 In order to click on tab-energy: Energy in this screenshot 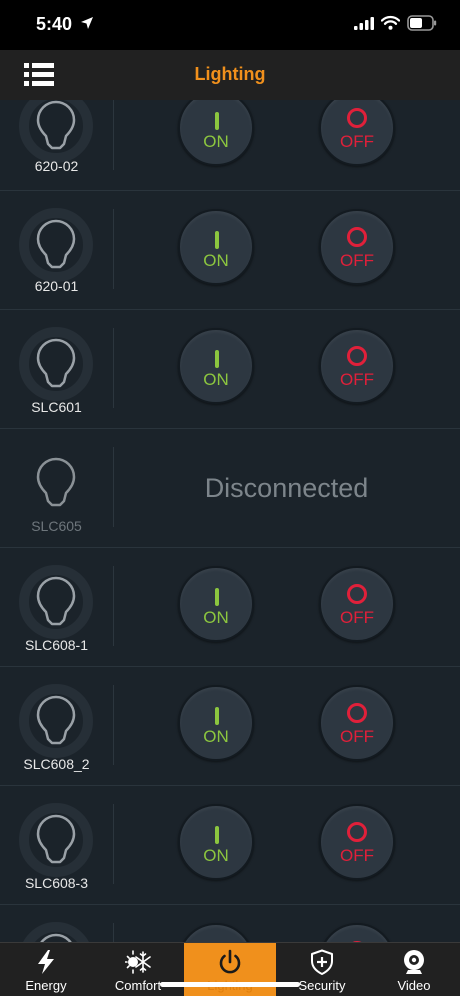, I will do `click(46, 969)`.